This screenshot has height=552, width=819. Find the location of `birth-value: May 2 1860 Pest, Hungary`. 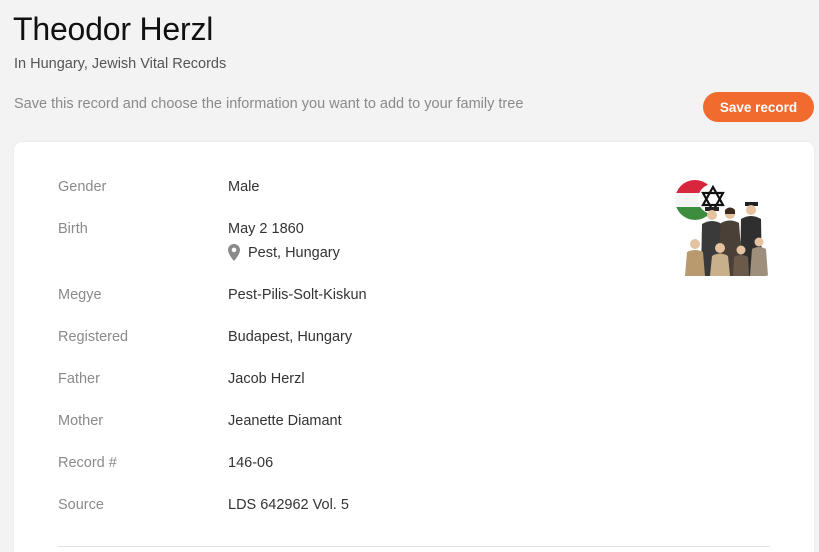

birth-value: May 2 1860 Pest, Hungary is located at coordinates (428, 241).